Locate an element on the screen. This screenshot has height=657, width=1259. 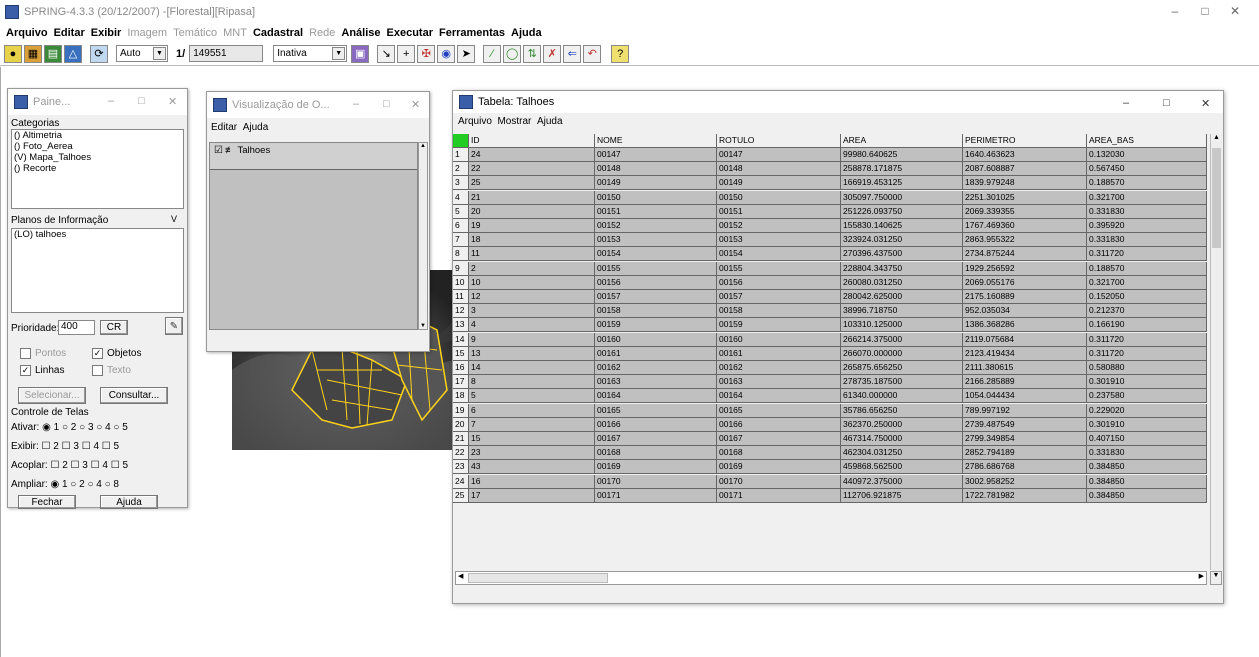
row-number: 12 is located at coordinates (461, 311).